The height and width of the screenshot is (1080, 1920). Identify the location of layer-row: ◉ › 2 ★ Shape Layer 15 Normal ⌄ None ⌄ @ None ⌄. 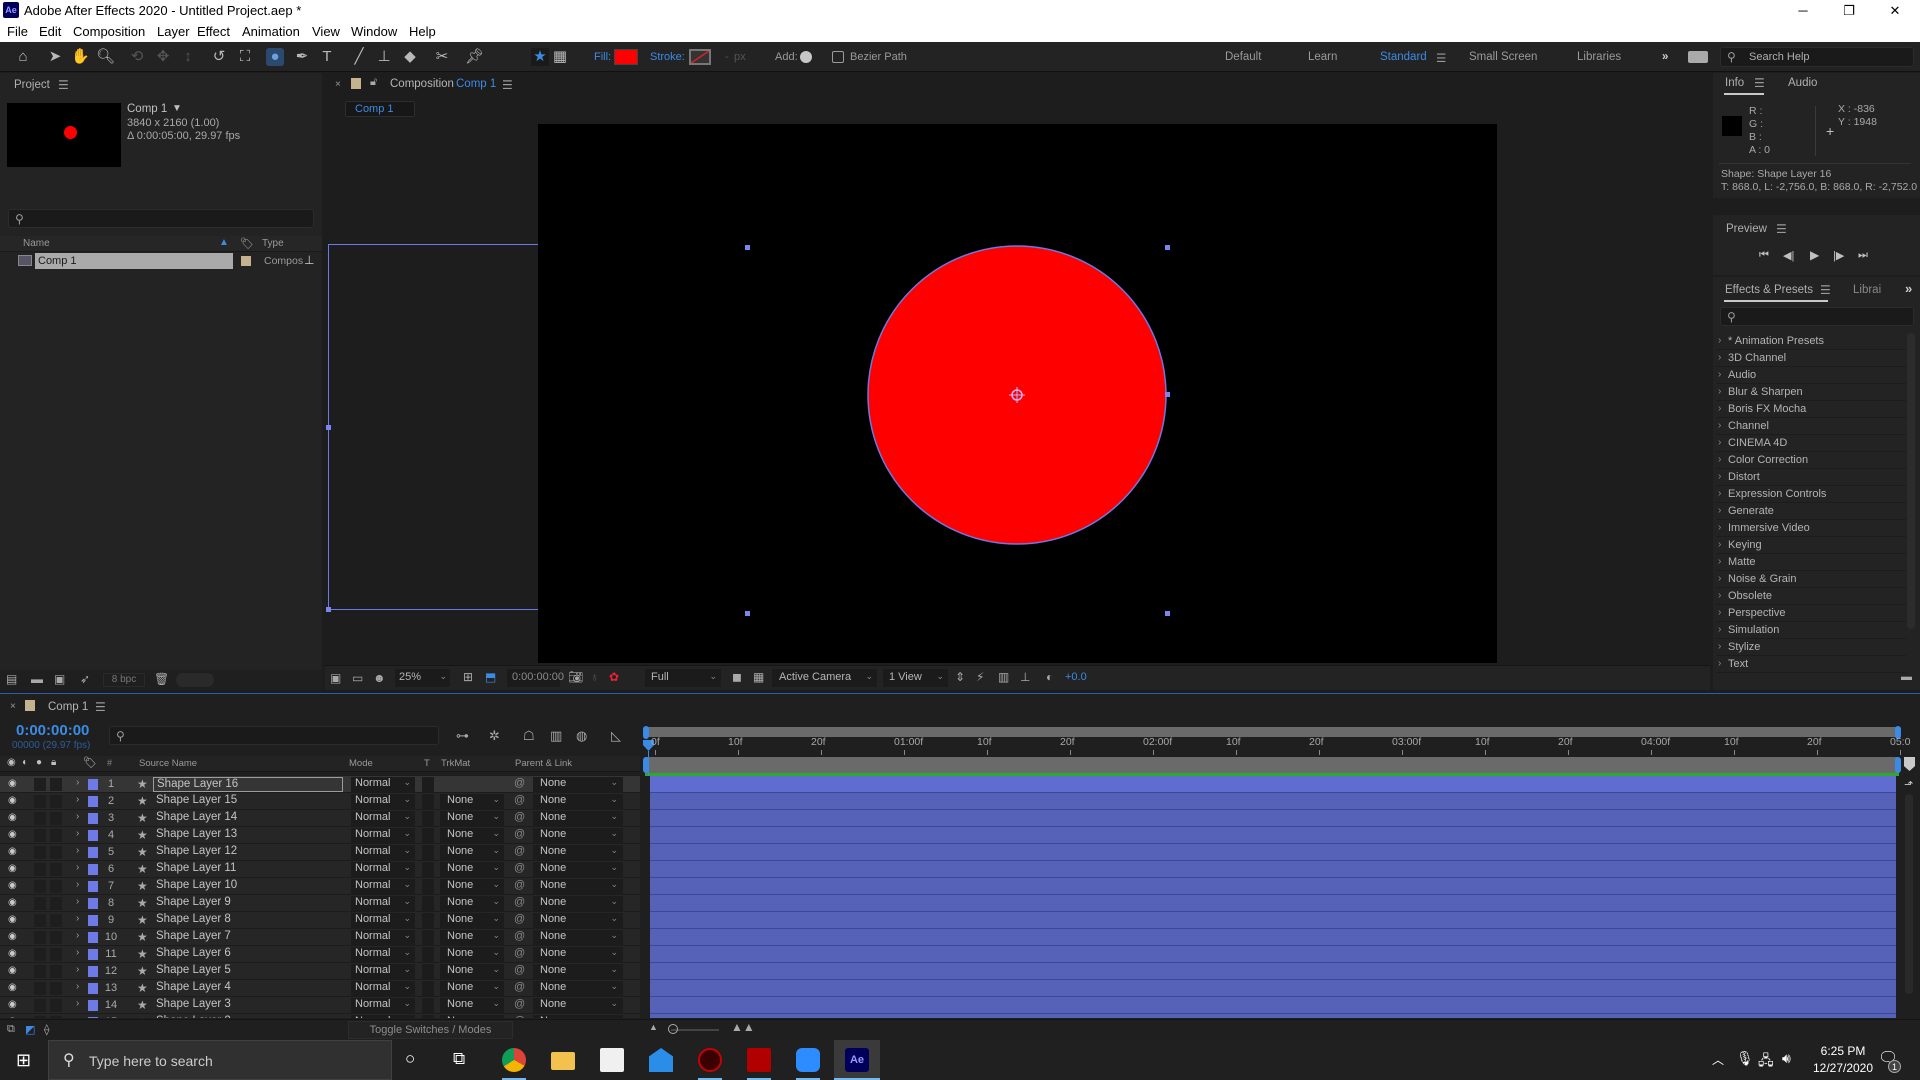
(320, 801).